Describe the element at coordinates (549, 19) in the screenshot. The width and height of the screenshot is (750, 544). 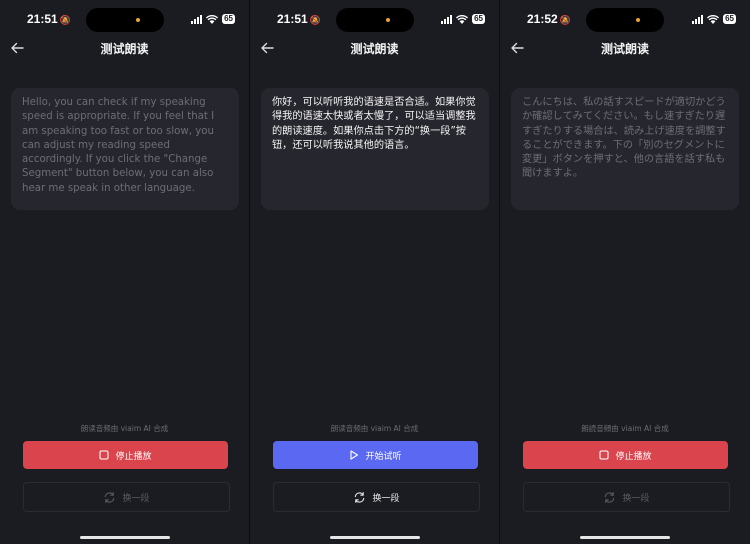
I see `status-time: 21:52 🔕` at that location.